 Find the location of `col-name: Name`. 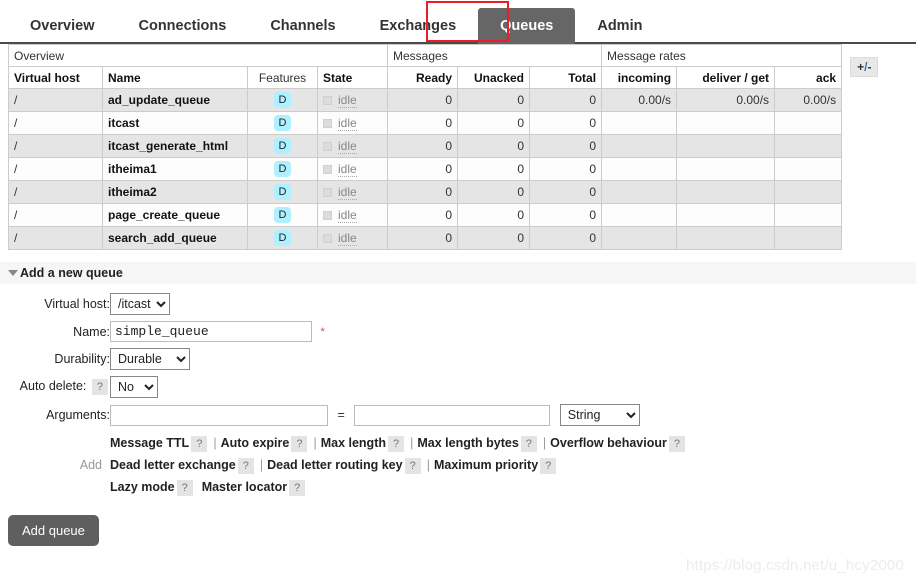

col-name: Name is located at coordinates (175, 77).